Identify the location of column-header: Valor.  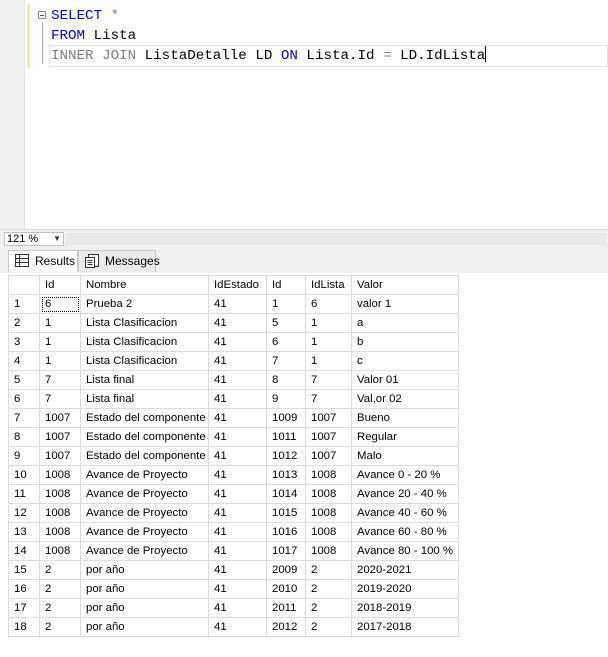
(405, 285).